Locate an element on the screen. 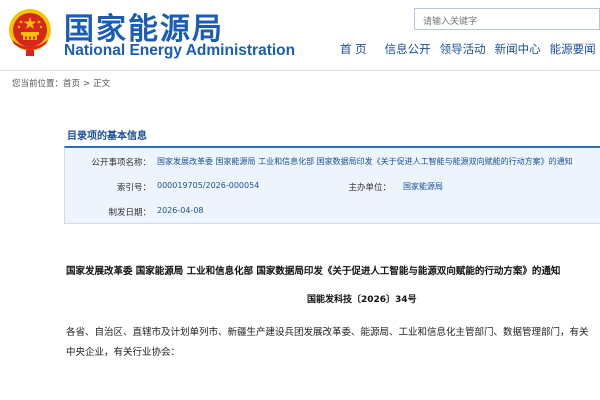 The image size is (600, 400). search-box is located at coordinates (507, 20).